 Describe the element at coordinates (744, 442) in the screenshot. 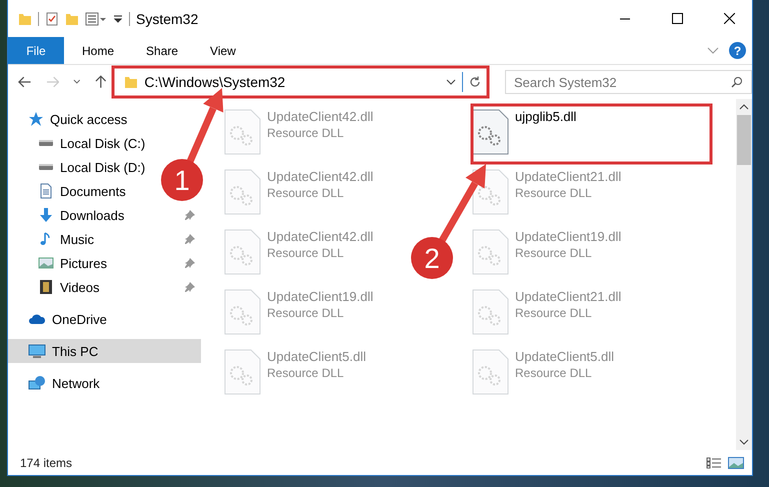

I see `scroll-down-icon` at that location.